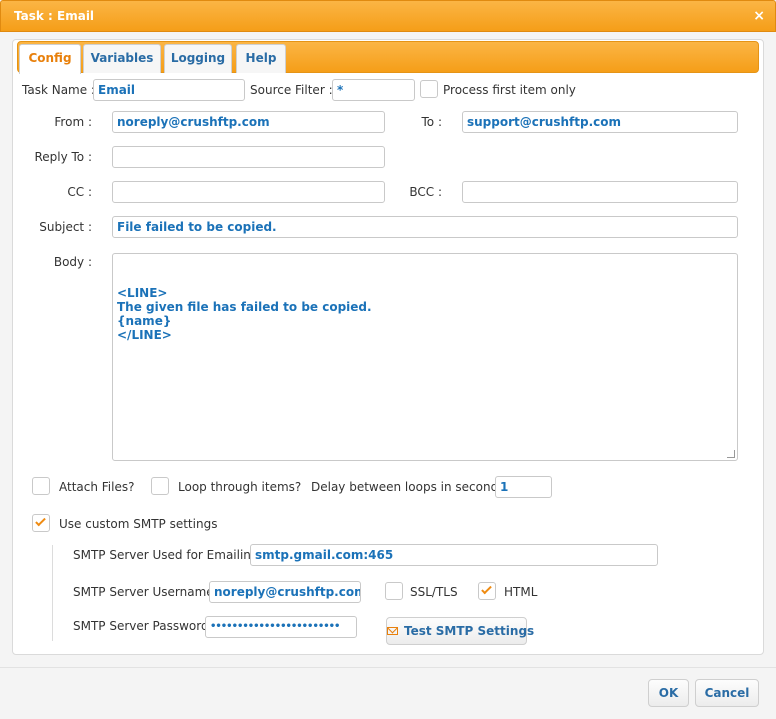 Image resolution: width=776 pixels, height=719 pixels. Describe the element at coordinates (248, 192) in the screenshot. I see `cc-input` at that location.